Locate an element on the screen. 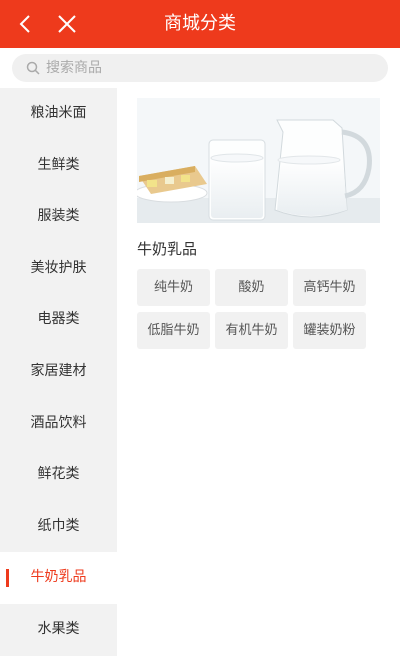 Image resolution: width=400 pixels, height=666 pixels. tag-organic-milk: 有机牛奶 is located at coordinates (251, 330).